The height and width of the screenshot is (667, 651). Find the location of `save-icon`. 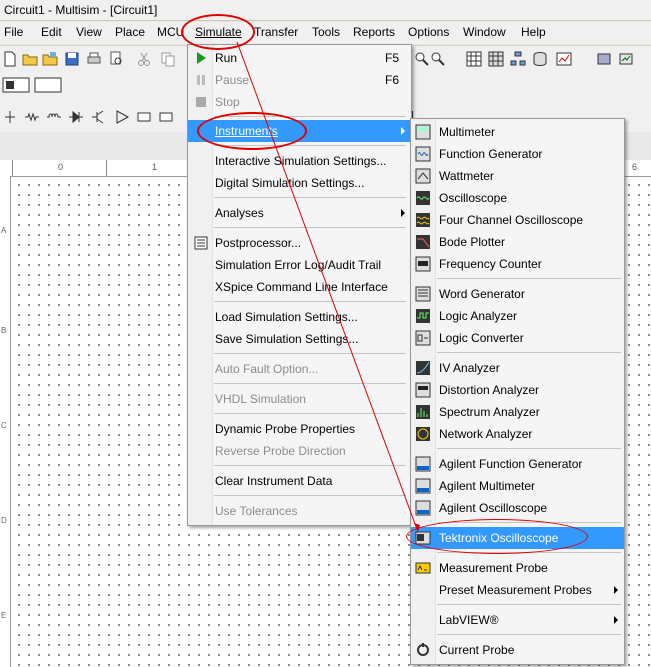

save-icon is located at coordinates (72, 59).